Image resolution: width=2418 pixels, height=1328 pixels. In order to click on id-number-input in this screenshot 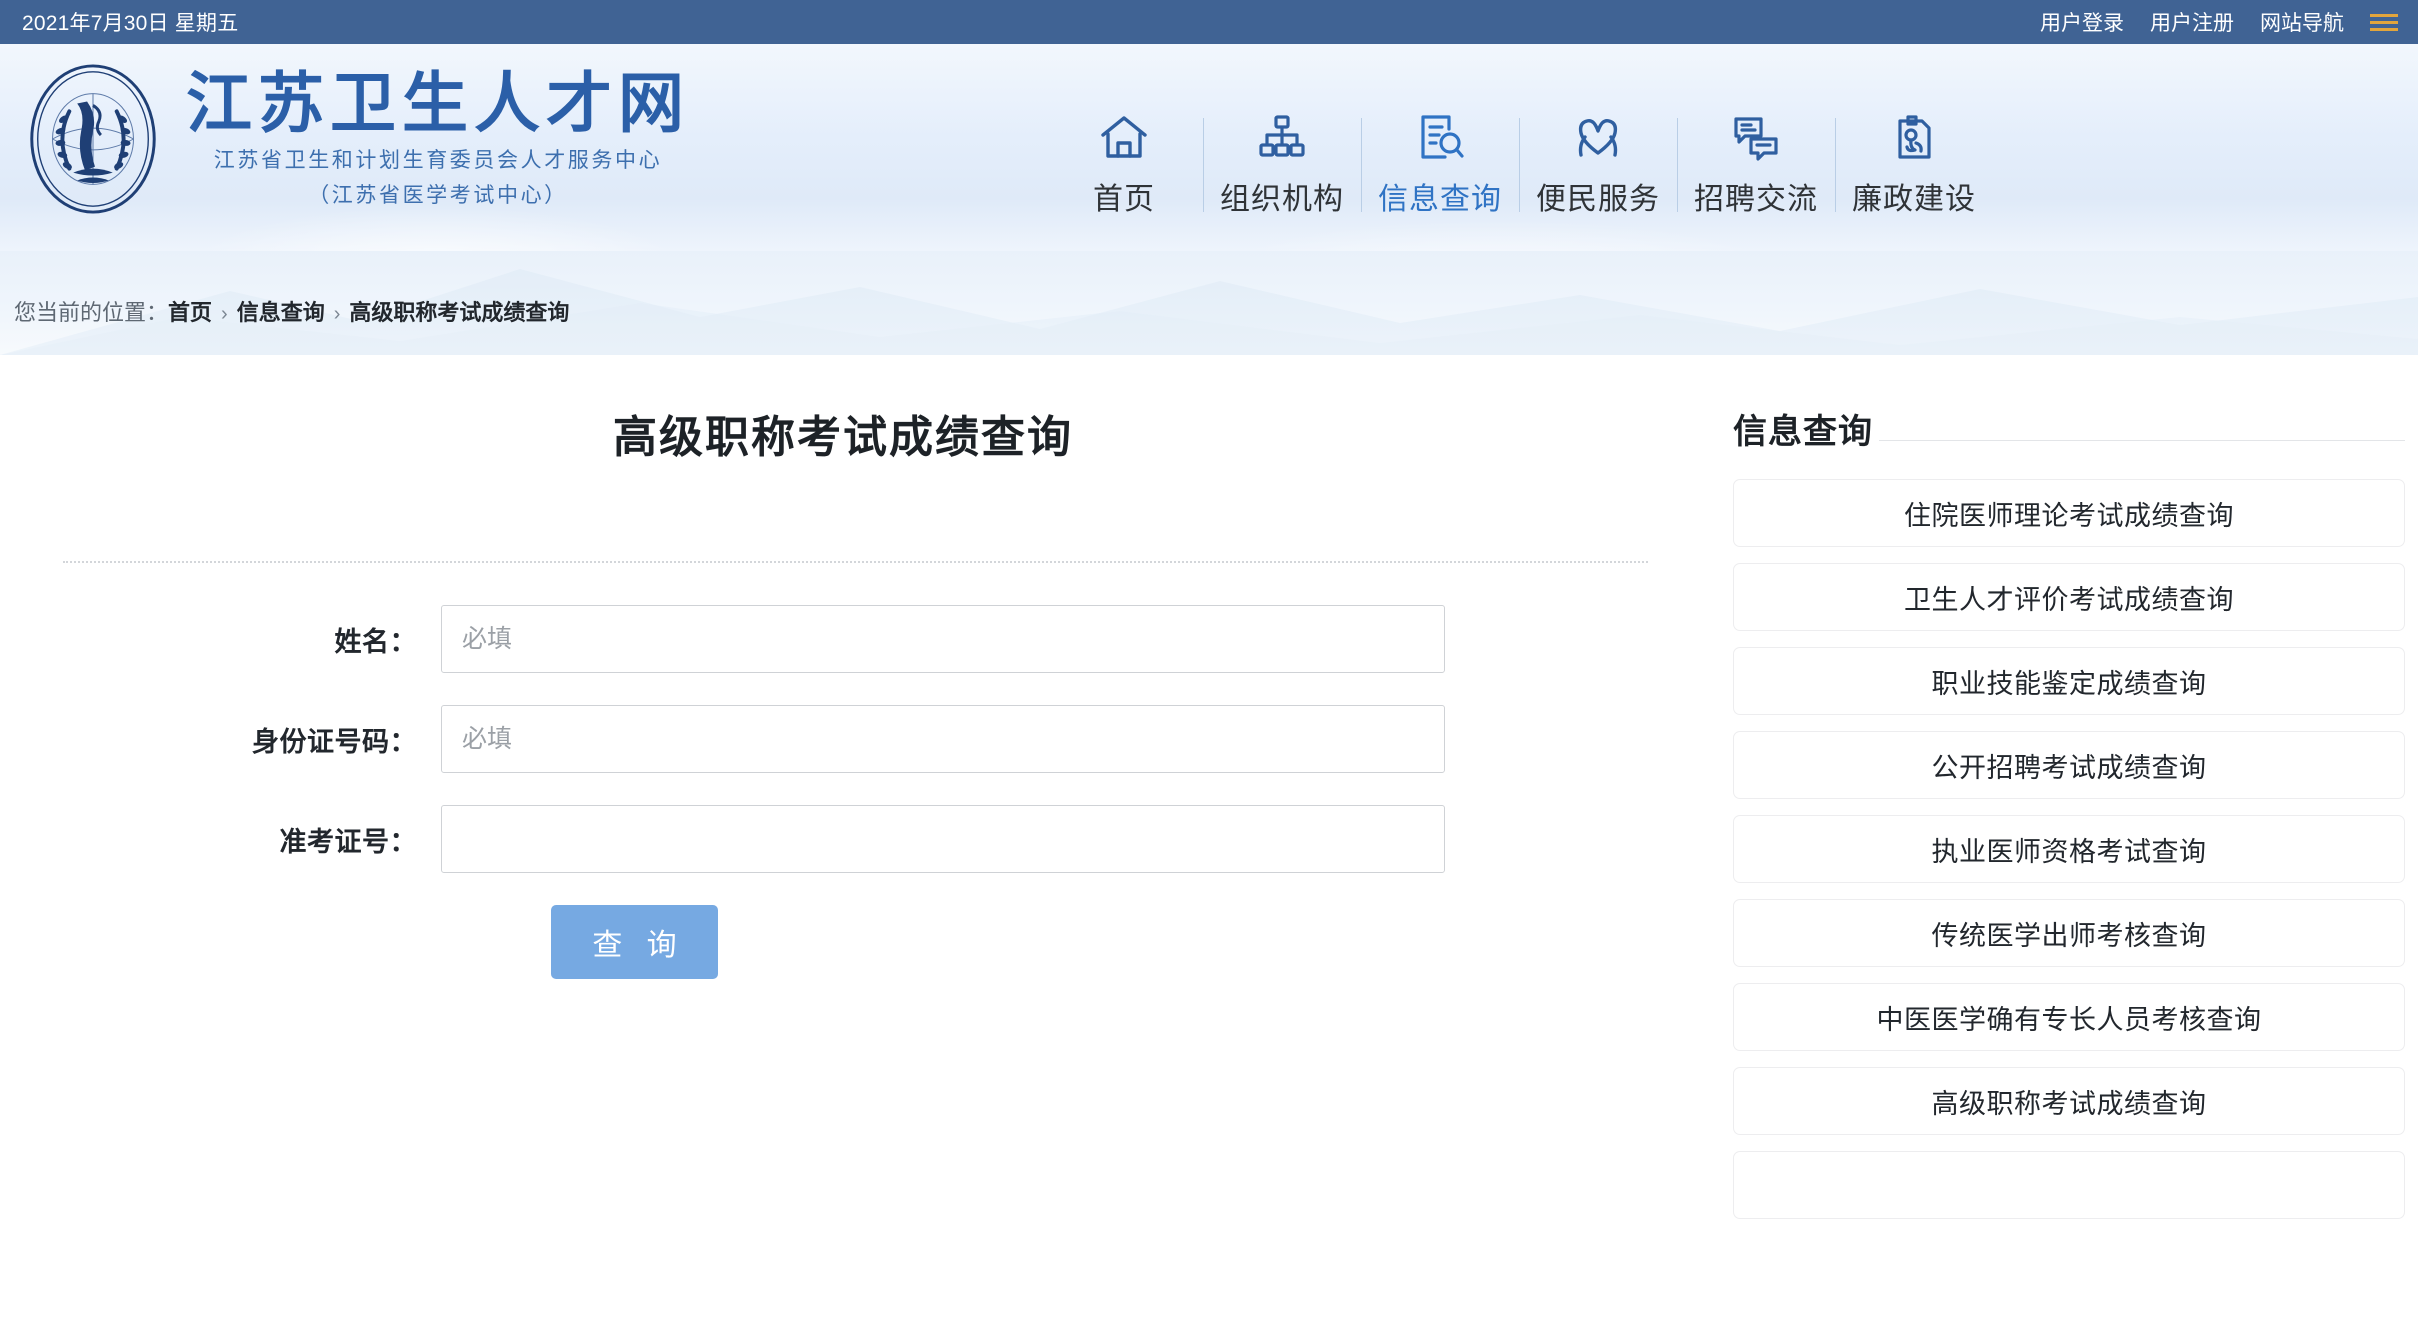, I will do `click(943, 739)`.